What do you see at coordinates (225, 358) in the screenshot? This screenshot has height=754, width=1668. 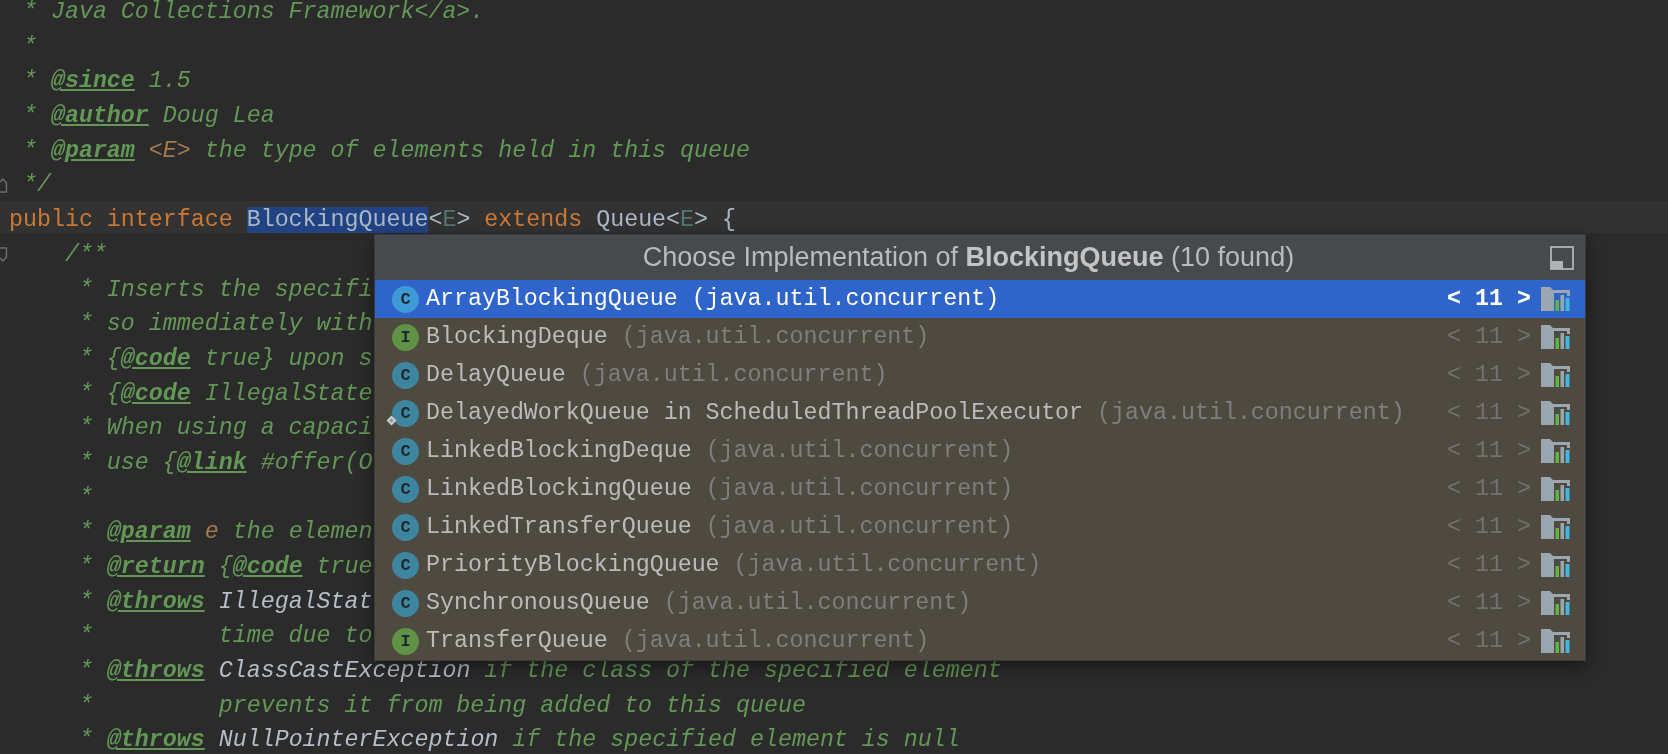 I see `code-line: * {@code true} upon s` at bounding box center [225, 358].